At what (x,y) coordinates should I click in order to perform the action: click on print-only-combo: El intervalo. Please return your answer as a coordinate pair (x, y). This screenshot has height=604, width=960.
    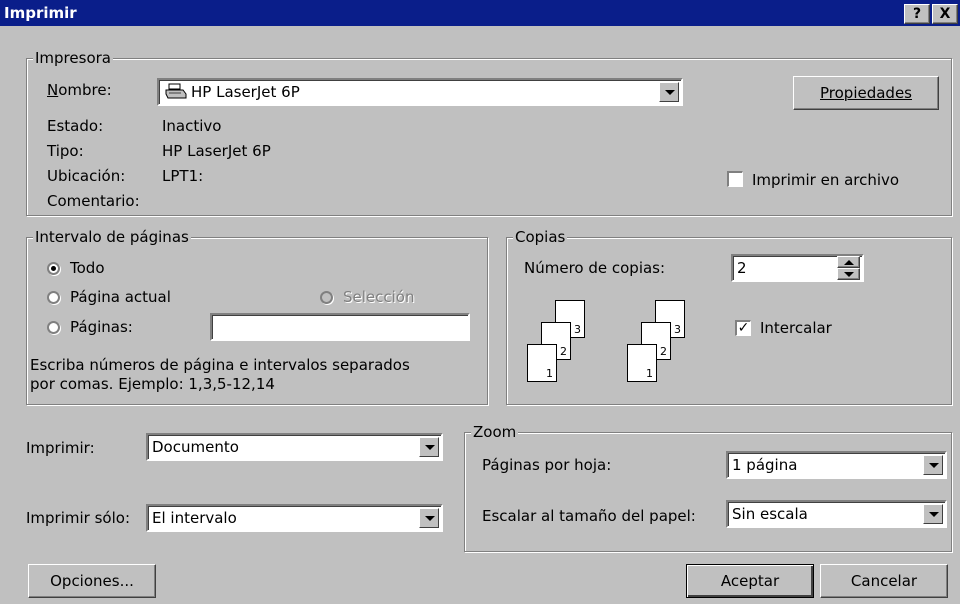
    Looking at the image, I should click on (294, 518).